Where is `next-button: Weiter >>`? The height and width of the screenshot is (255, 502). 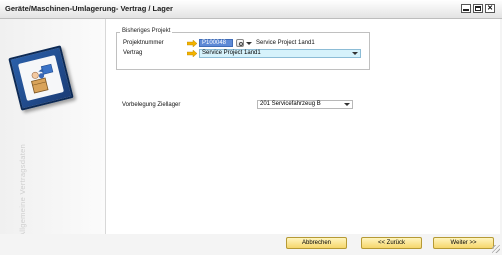 next-button: Weiter >> is located at coordinates (463, 243).